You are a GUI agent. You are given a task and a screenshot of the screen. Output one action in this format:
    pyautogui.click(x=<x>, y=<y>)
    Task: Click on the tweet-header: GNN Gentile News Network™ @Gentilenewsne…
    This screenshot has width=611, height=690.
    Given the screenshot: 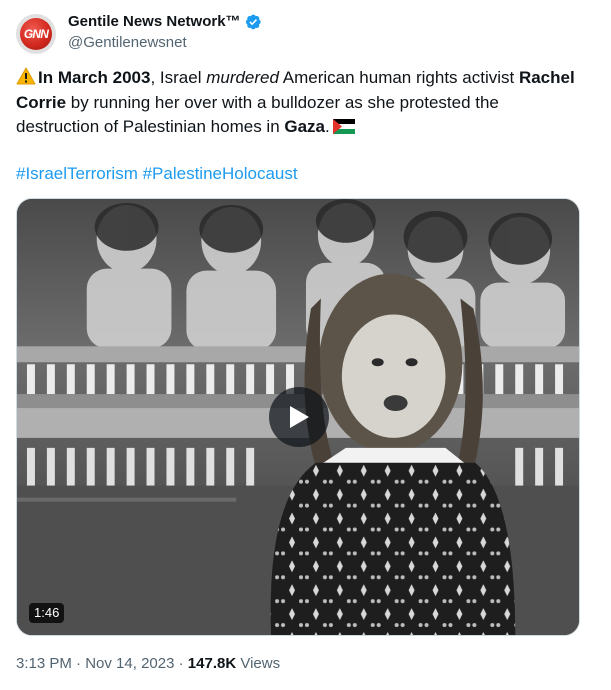 What is the action you would take?
    pyautogui.click(x=306, y=34)
    